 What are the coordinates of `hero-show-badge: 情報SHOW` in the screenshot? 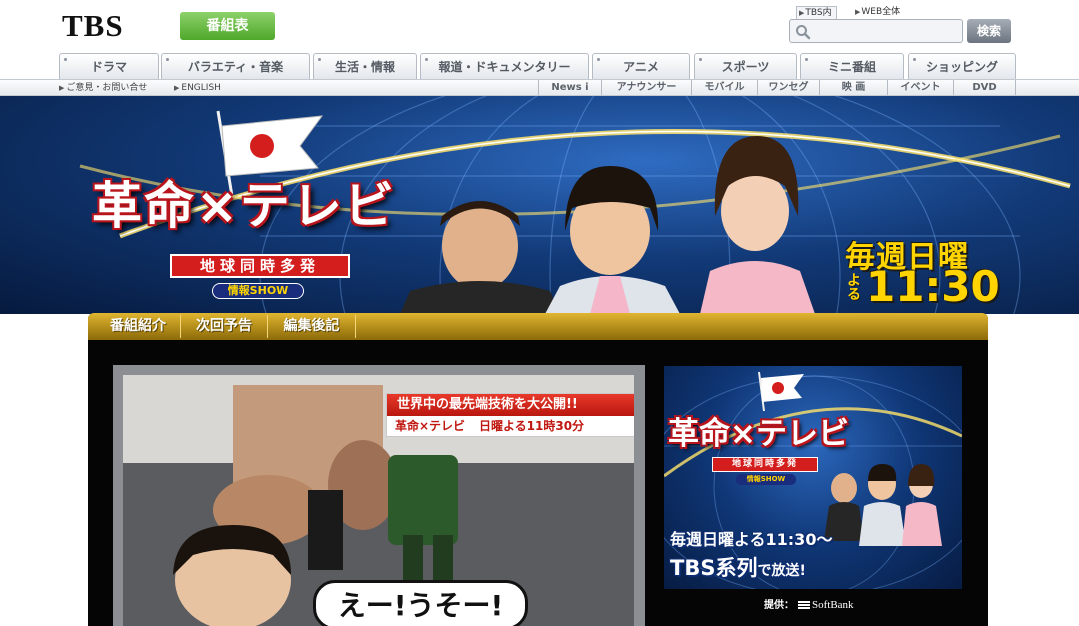 It's located at (258, 291).